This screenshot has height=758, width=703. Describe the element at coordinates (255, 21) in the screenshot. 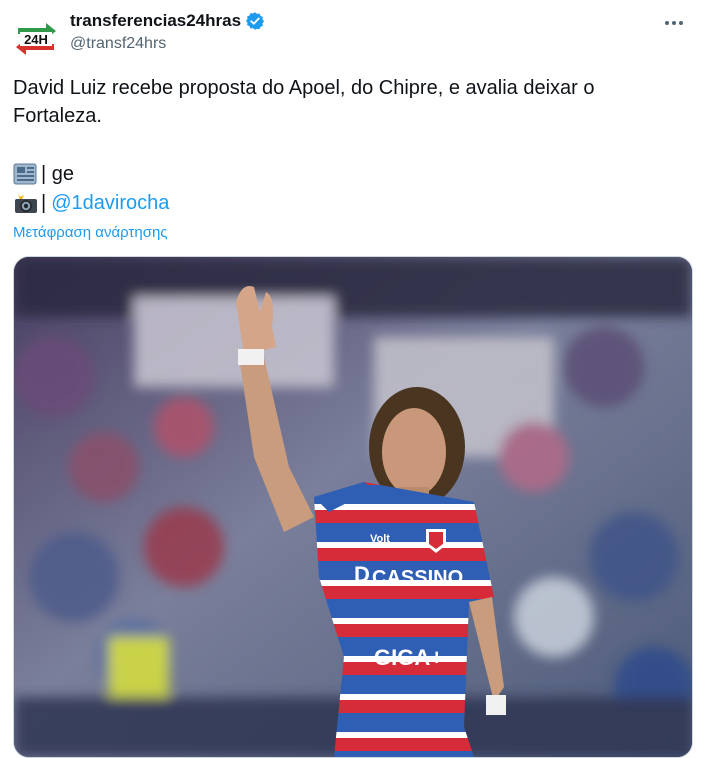

I see `verified-badge-icon` at that location.